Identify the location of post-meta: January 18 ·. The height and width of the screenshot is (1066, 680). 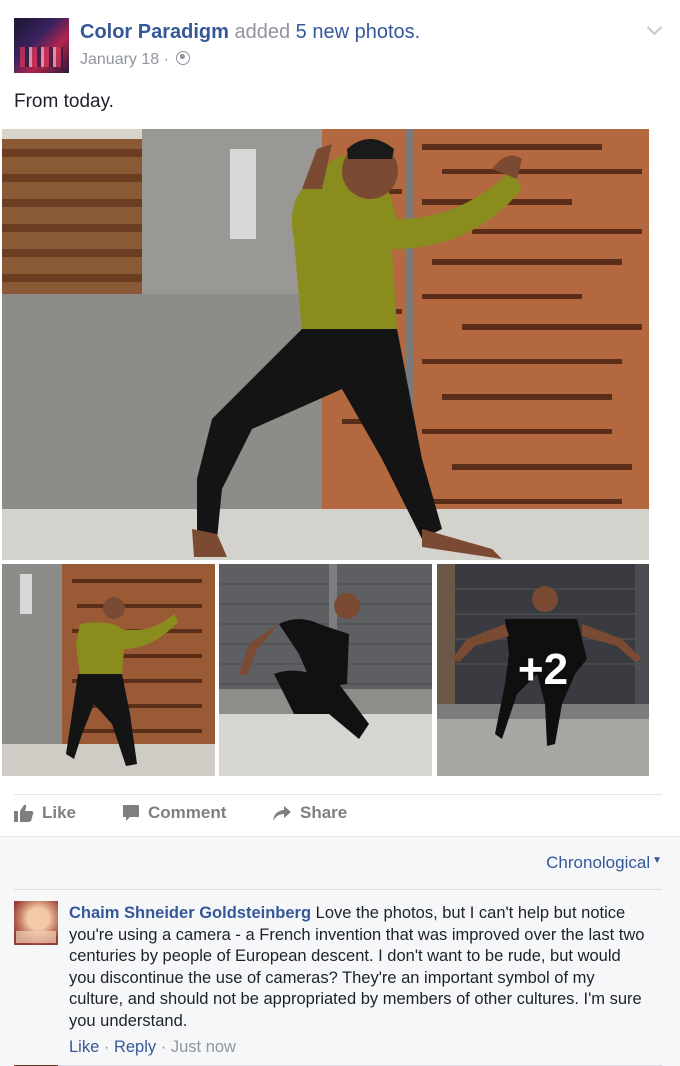
(135, 60).